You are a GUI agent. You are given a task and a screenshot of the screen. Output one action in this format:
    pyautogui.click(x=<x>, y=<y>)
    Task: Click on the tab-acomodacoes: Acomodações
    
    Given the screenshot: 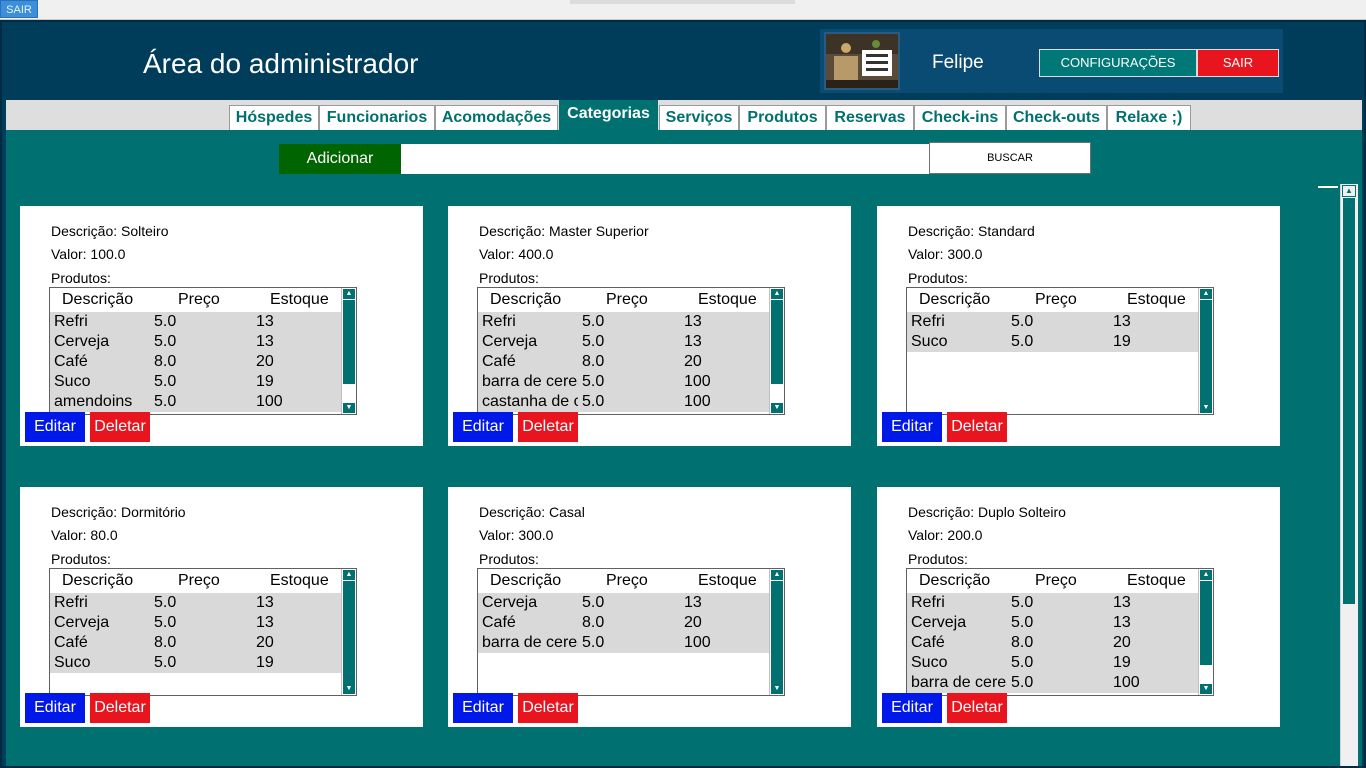 What is the action you would take?
    pyautogui.click(x=496, y=117)
    